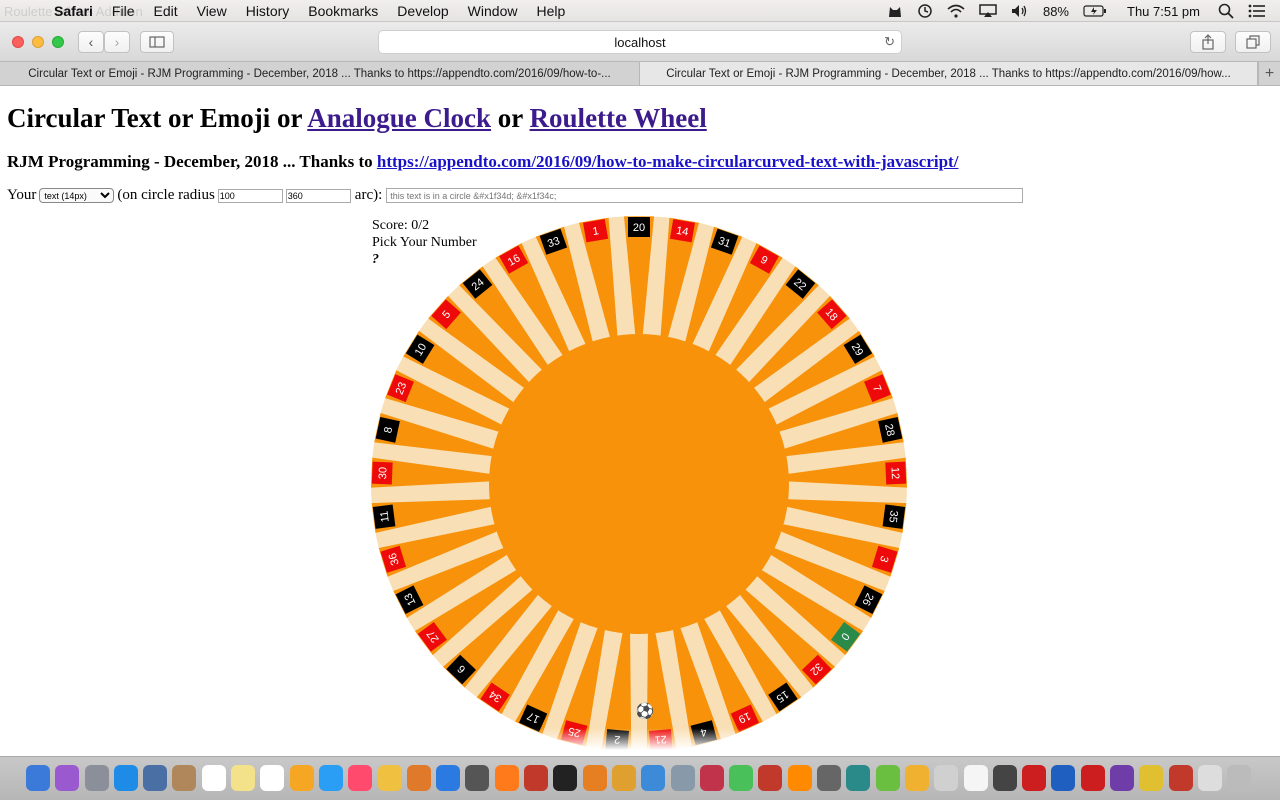 The height and width of the screenshot is (800, 1280). What do you see at coordinates (1257, 11) in the screenshot?
I see `notification-center-icon` at bounding box center [1257, 11].